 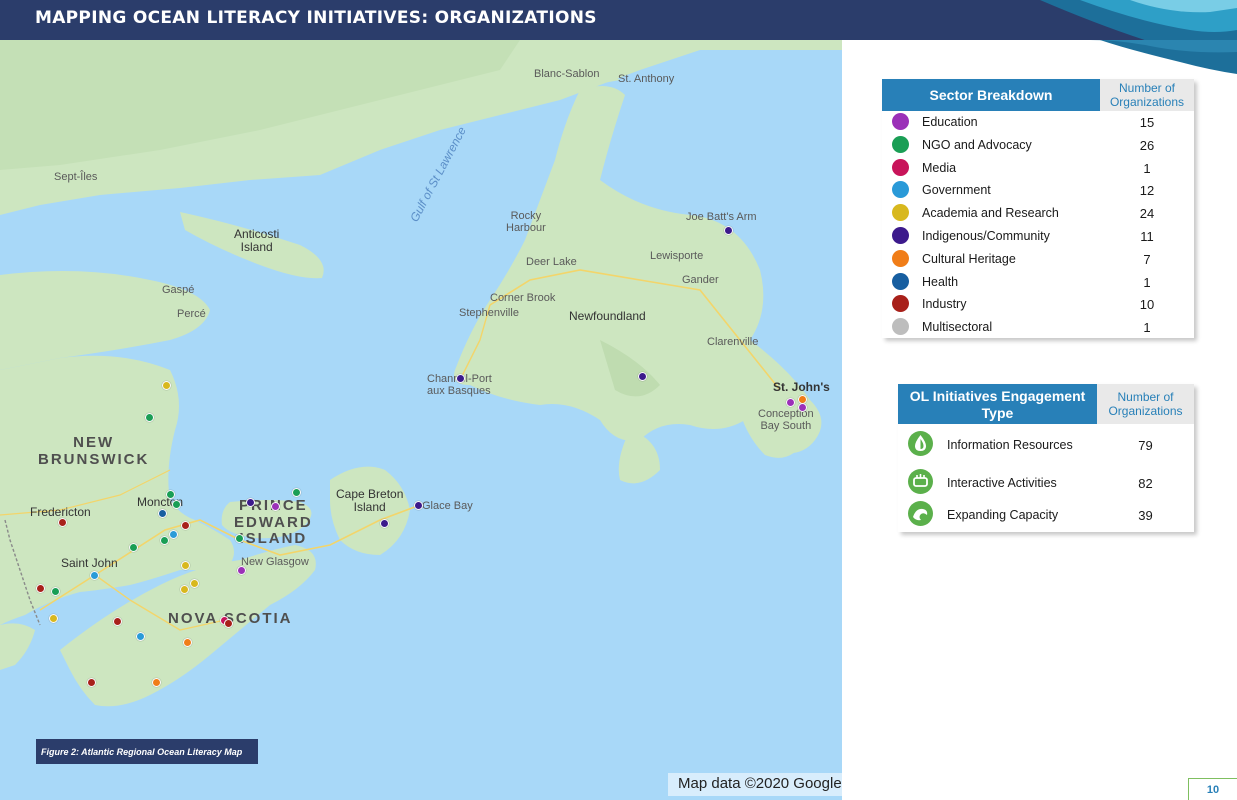 What do you see at coordinates (940, 281) in the screenshot?
I see `sector-label: Health` at bounding box center [940, 281].